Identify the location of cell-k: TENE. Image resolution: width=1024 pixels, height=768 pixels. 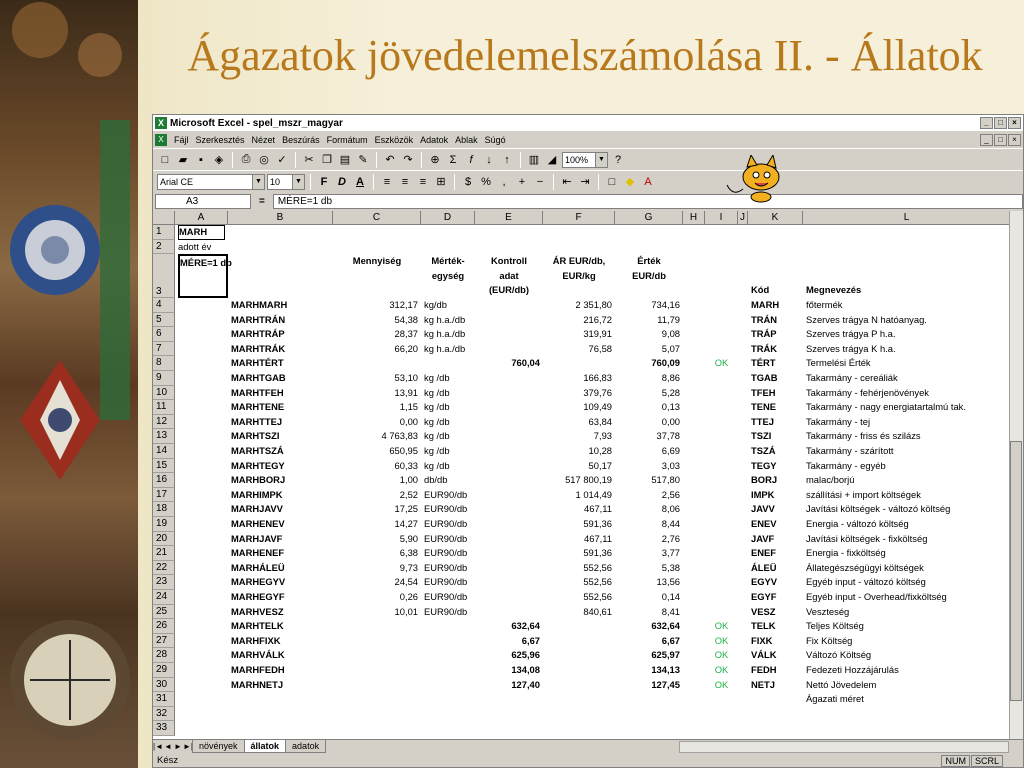
(775, 407).